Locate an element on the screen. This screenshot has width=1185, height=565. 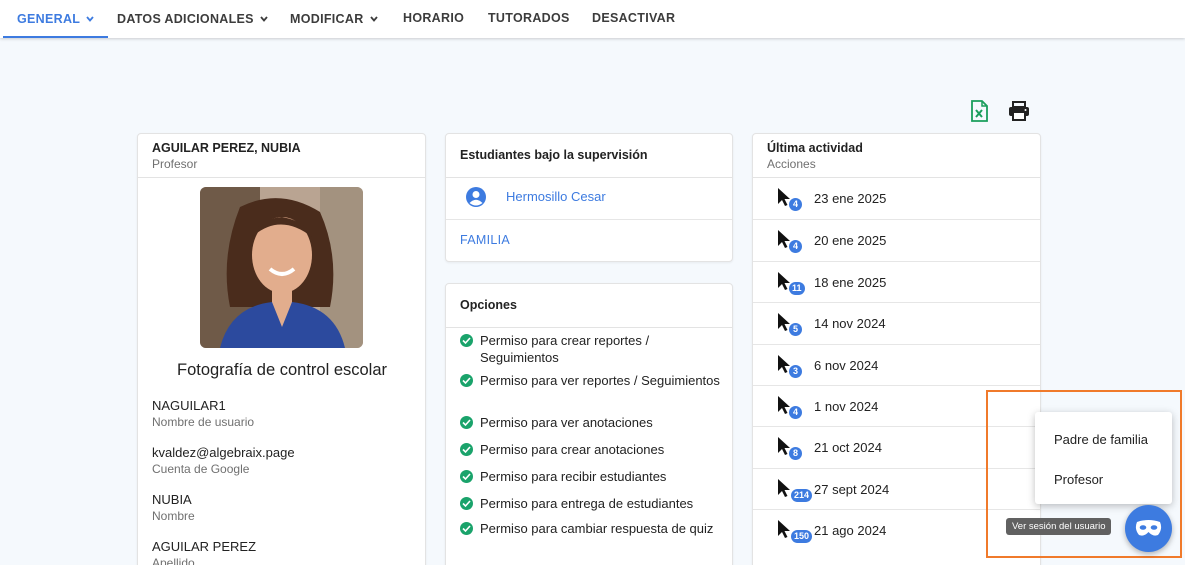
student-link: Hermosillo Cesar is located at coordinates (556, 196).